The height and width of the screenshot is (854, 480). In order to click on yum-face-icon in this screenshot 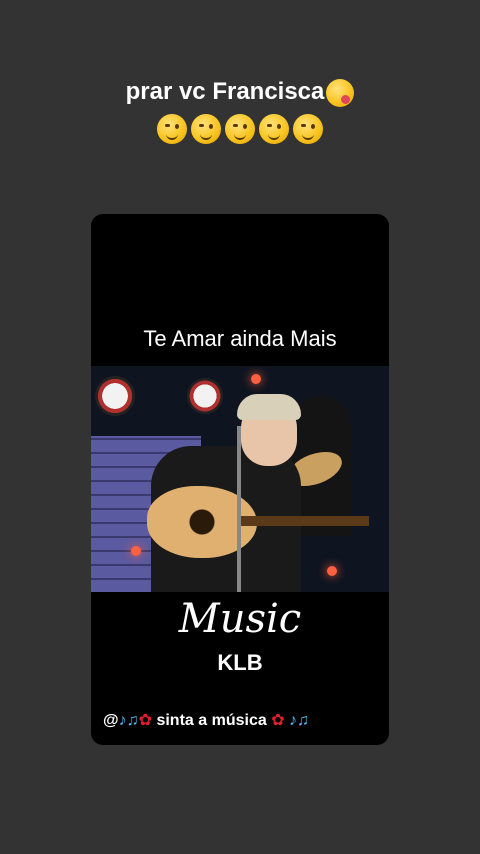, I will do `click(340, 92)`.